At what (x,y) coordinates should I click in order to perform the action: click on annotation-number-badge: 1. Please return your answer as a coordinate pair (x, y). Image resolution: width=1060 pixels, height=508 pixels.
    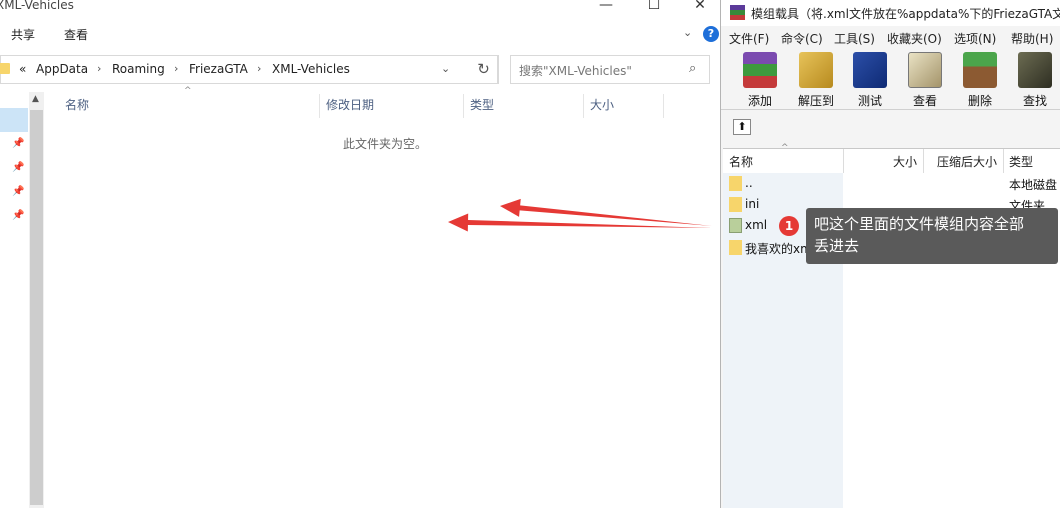
    Looking at the image, I should click on (789, 226).